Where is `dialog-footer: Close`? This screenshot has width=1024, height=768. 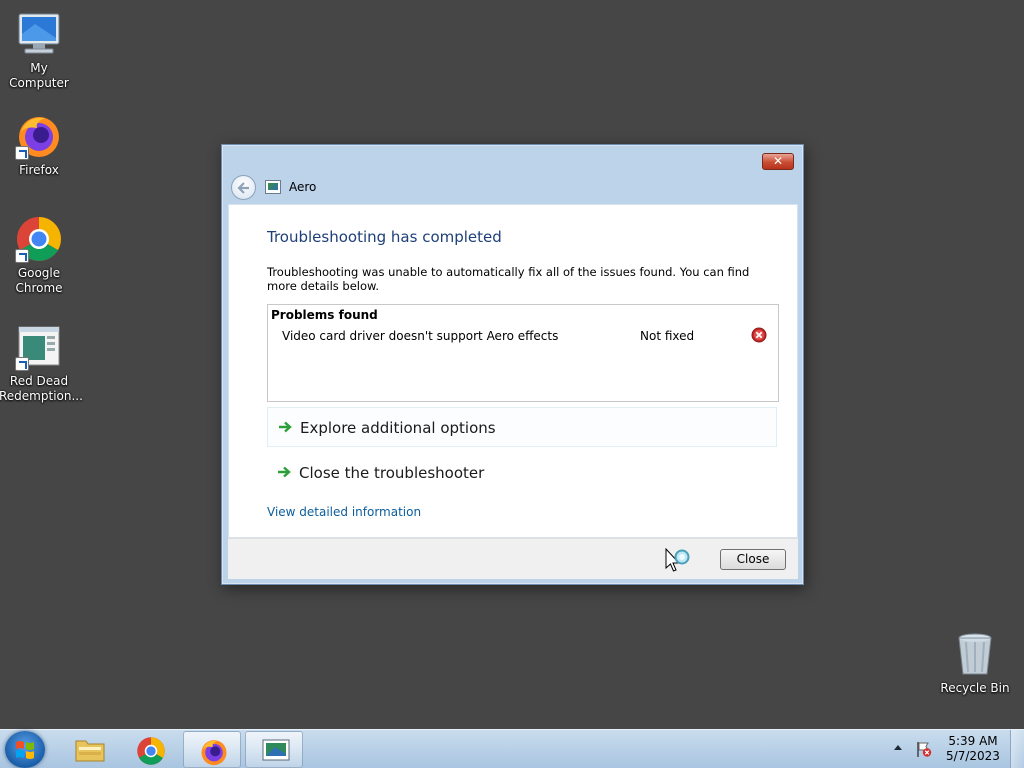 dialog-footer: Close is located at coordinates (513, 558).